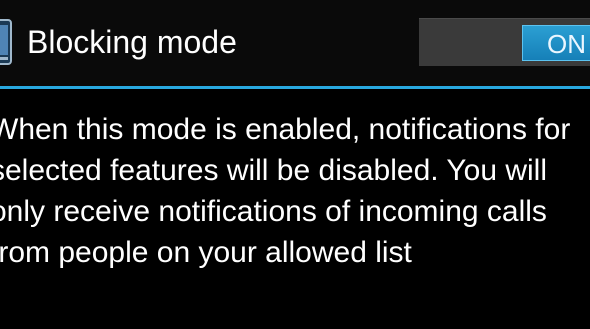  I want to click on header-divider, so click(295, 87).